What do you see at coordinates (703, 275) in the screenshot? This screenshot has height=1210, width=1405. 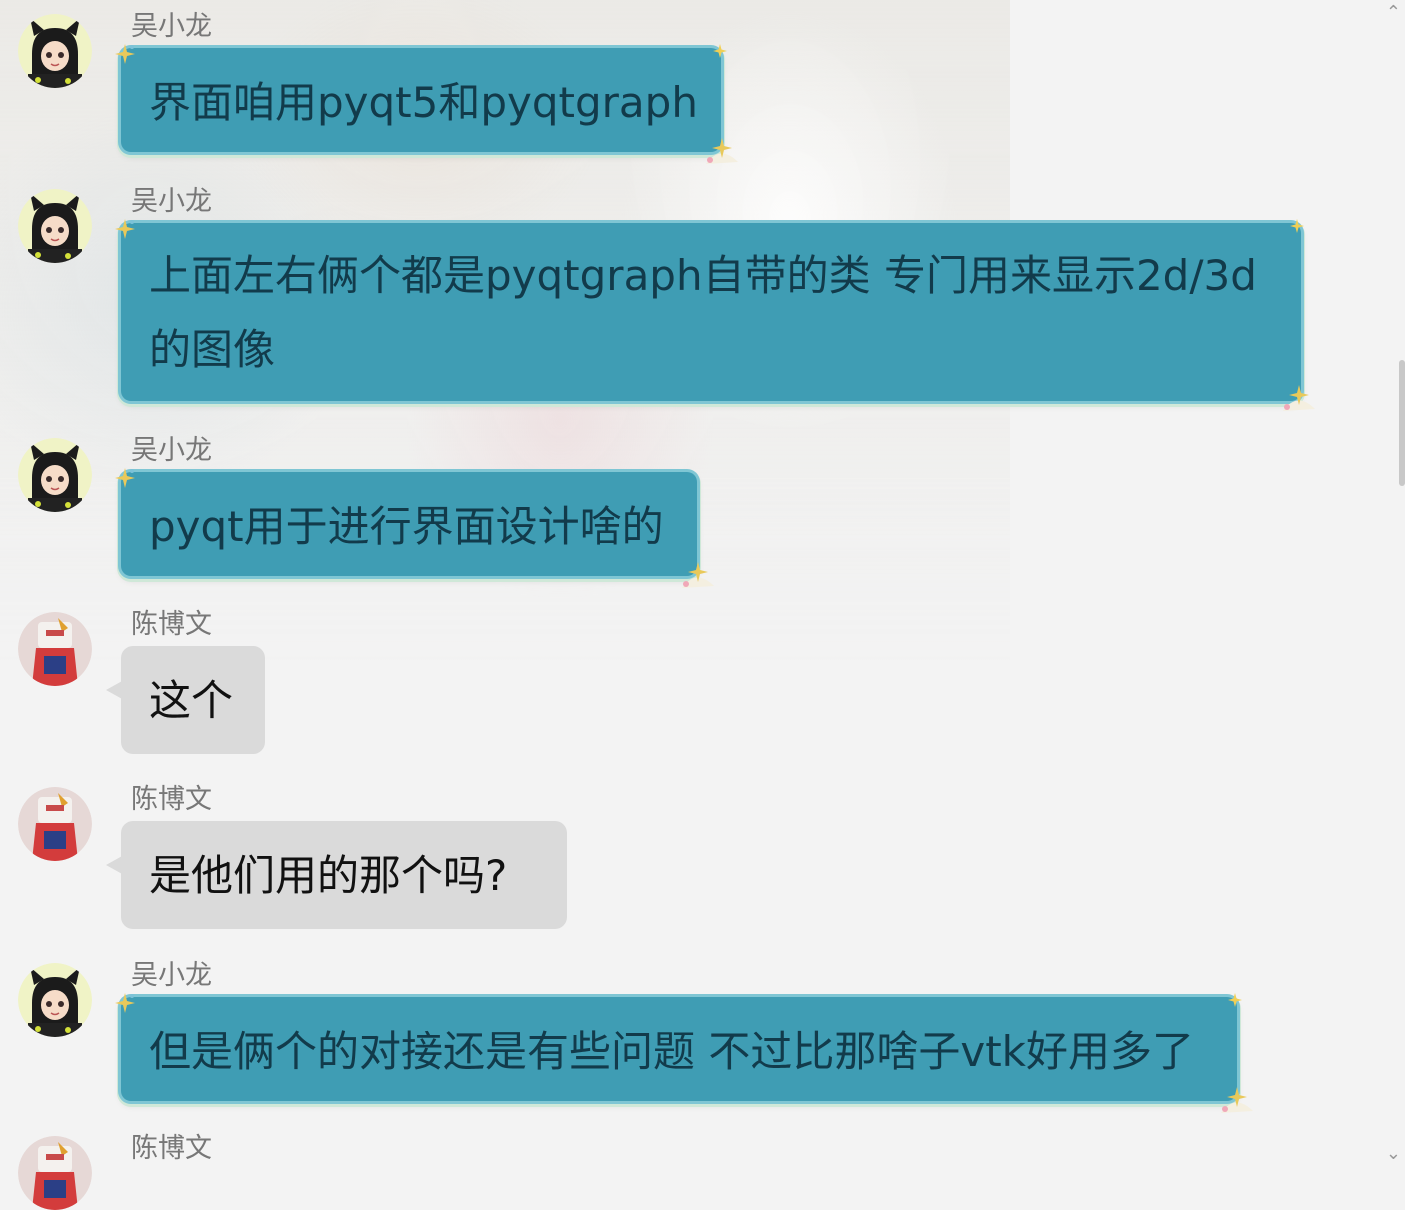 I see `message-text: 上面左右俩个都是pyqtgraph自带的类 专门用来显示2d/3d` at bounding box center [703, 275].